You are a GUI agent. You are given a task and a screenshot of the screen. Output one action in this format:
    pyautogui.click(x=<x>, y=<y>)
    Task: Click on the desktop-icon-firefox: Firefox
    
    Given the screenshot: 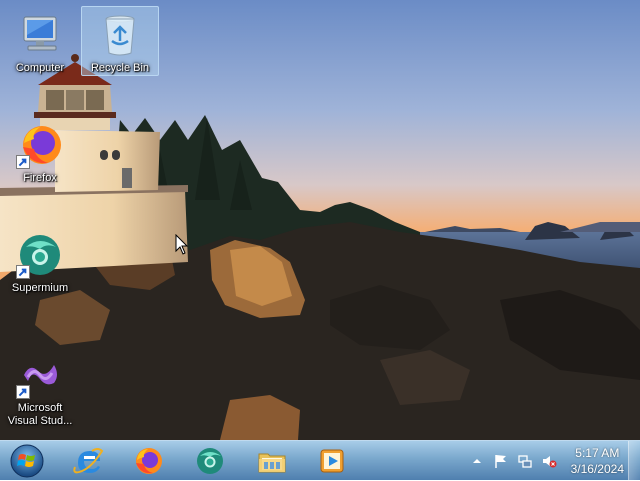 What is the action you would take?
    pyautogui.click(x=40, y=151)
    